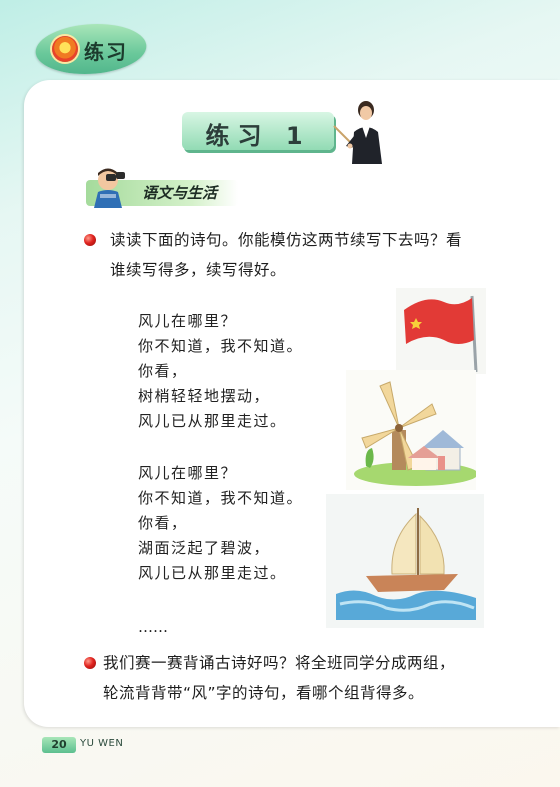 Image resolution: width=560 pixels, height=787 pixels. Describe the element at coordinates (65, 49) in the screenshot. I see `flower-icon` at that location.